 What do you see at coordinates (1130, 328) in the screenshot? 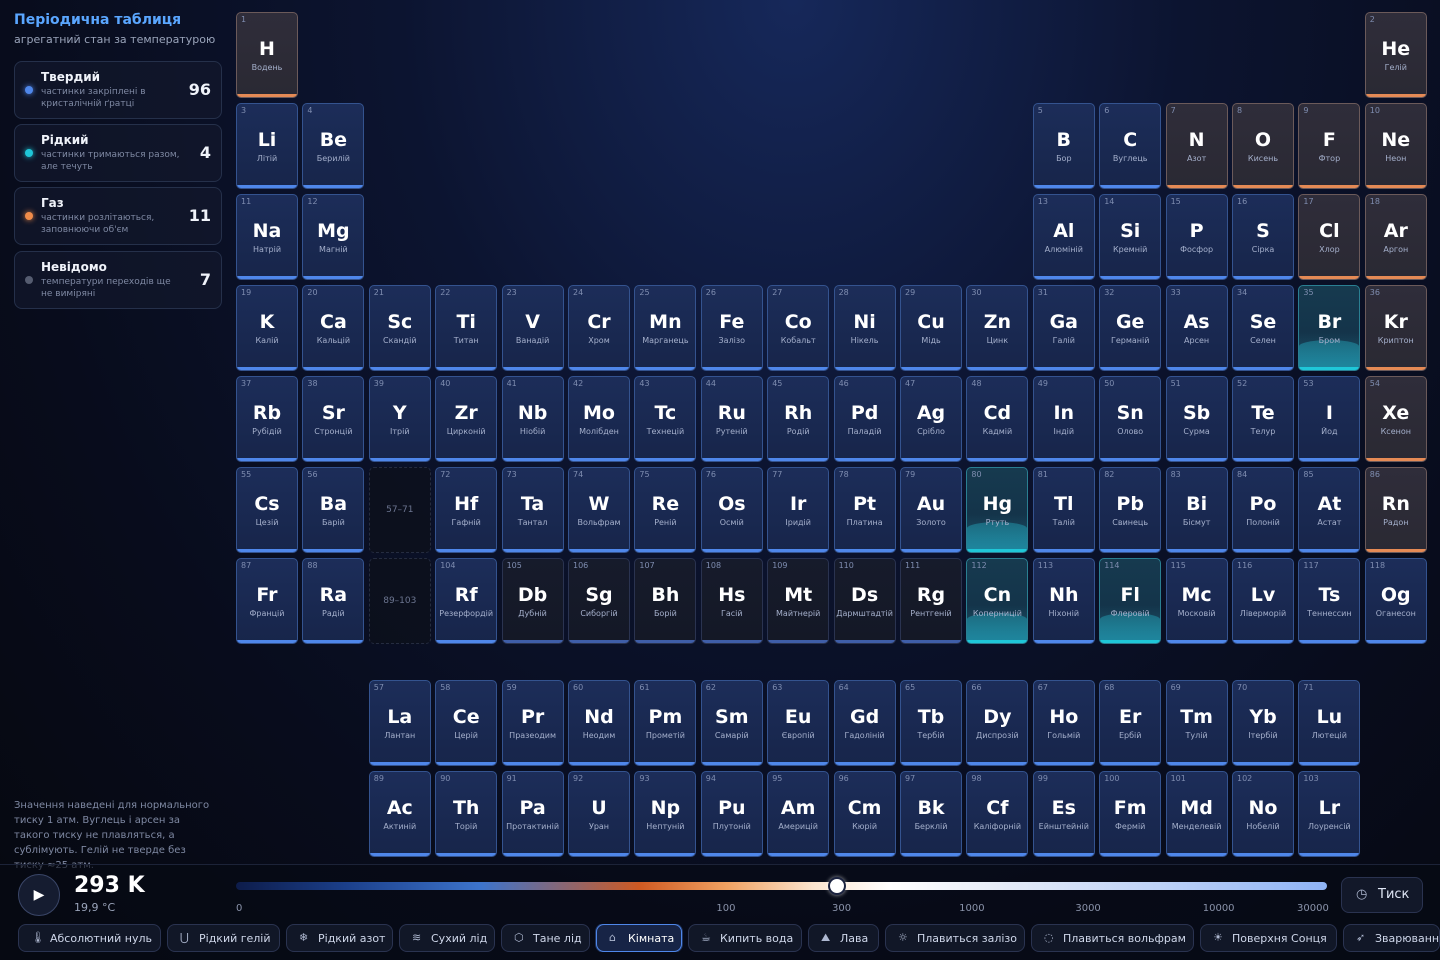
I see `element-cell-ge: 32 Ge Германій` at bounding box center [1130, 328].